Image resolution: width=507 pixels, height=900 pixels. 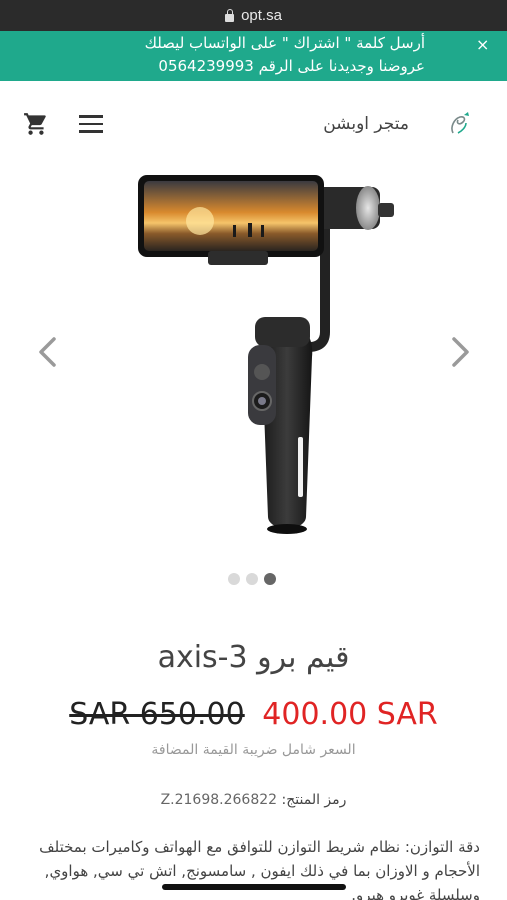 What do you see at coordinates (270, 579) in the screenshot?
I see `gallery-dot-active` at bounding box center [270, 579].